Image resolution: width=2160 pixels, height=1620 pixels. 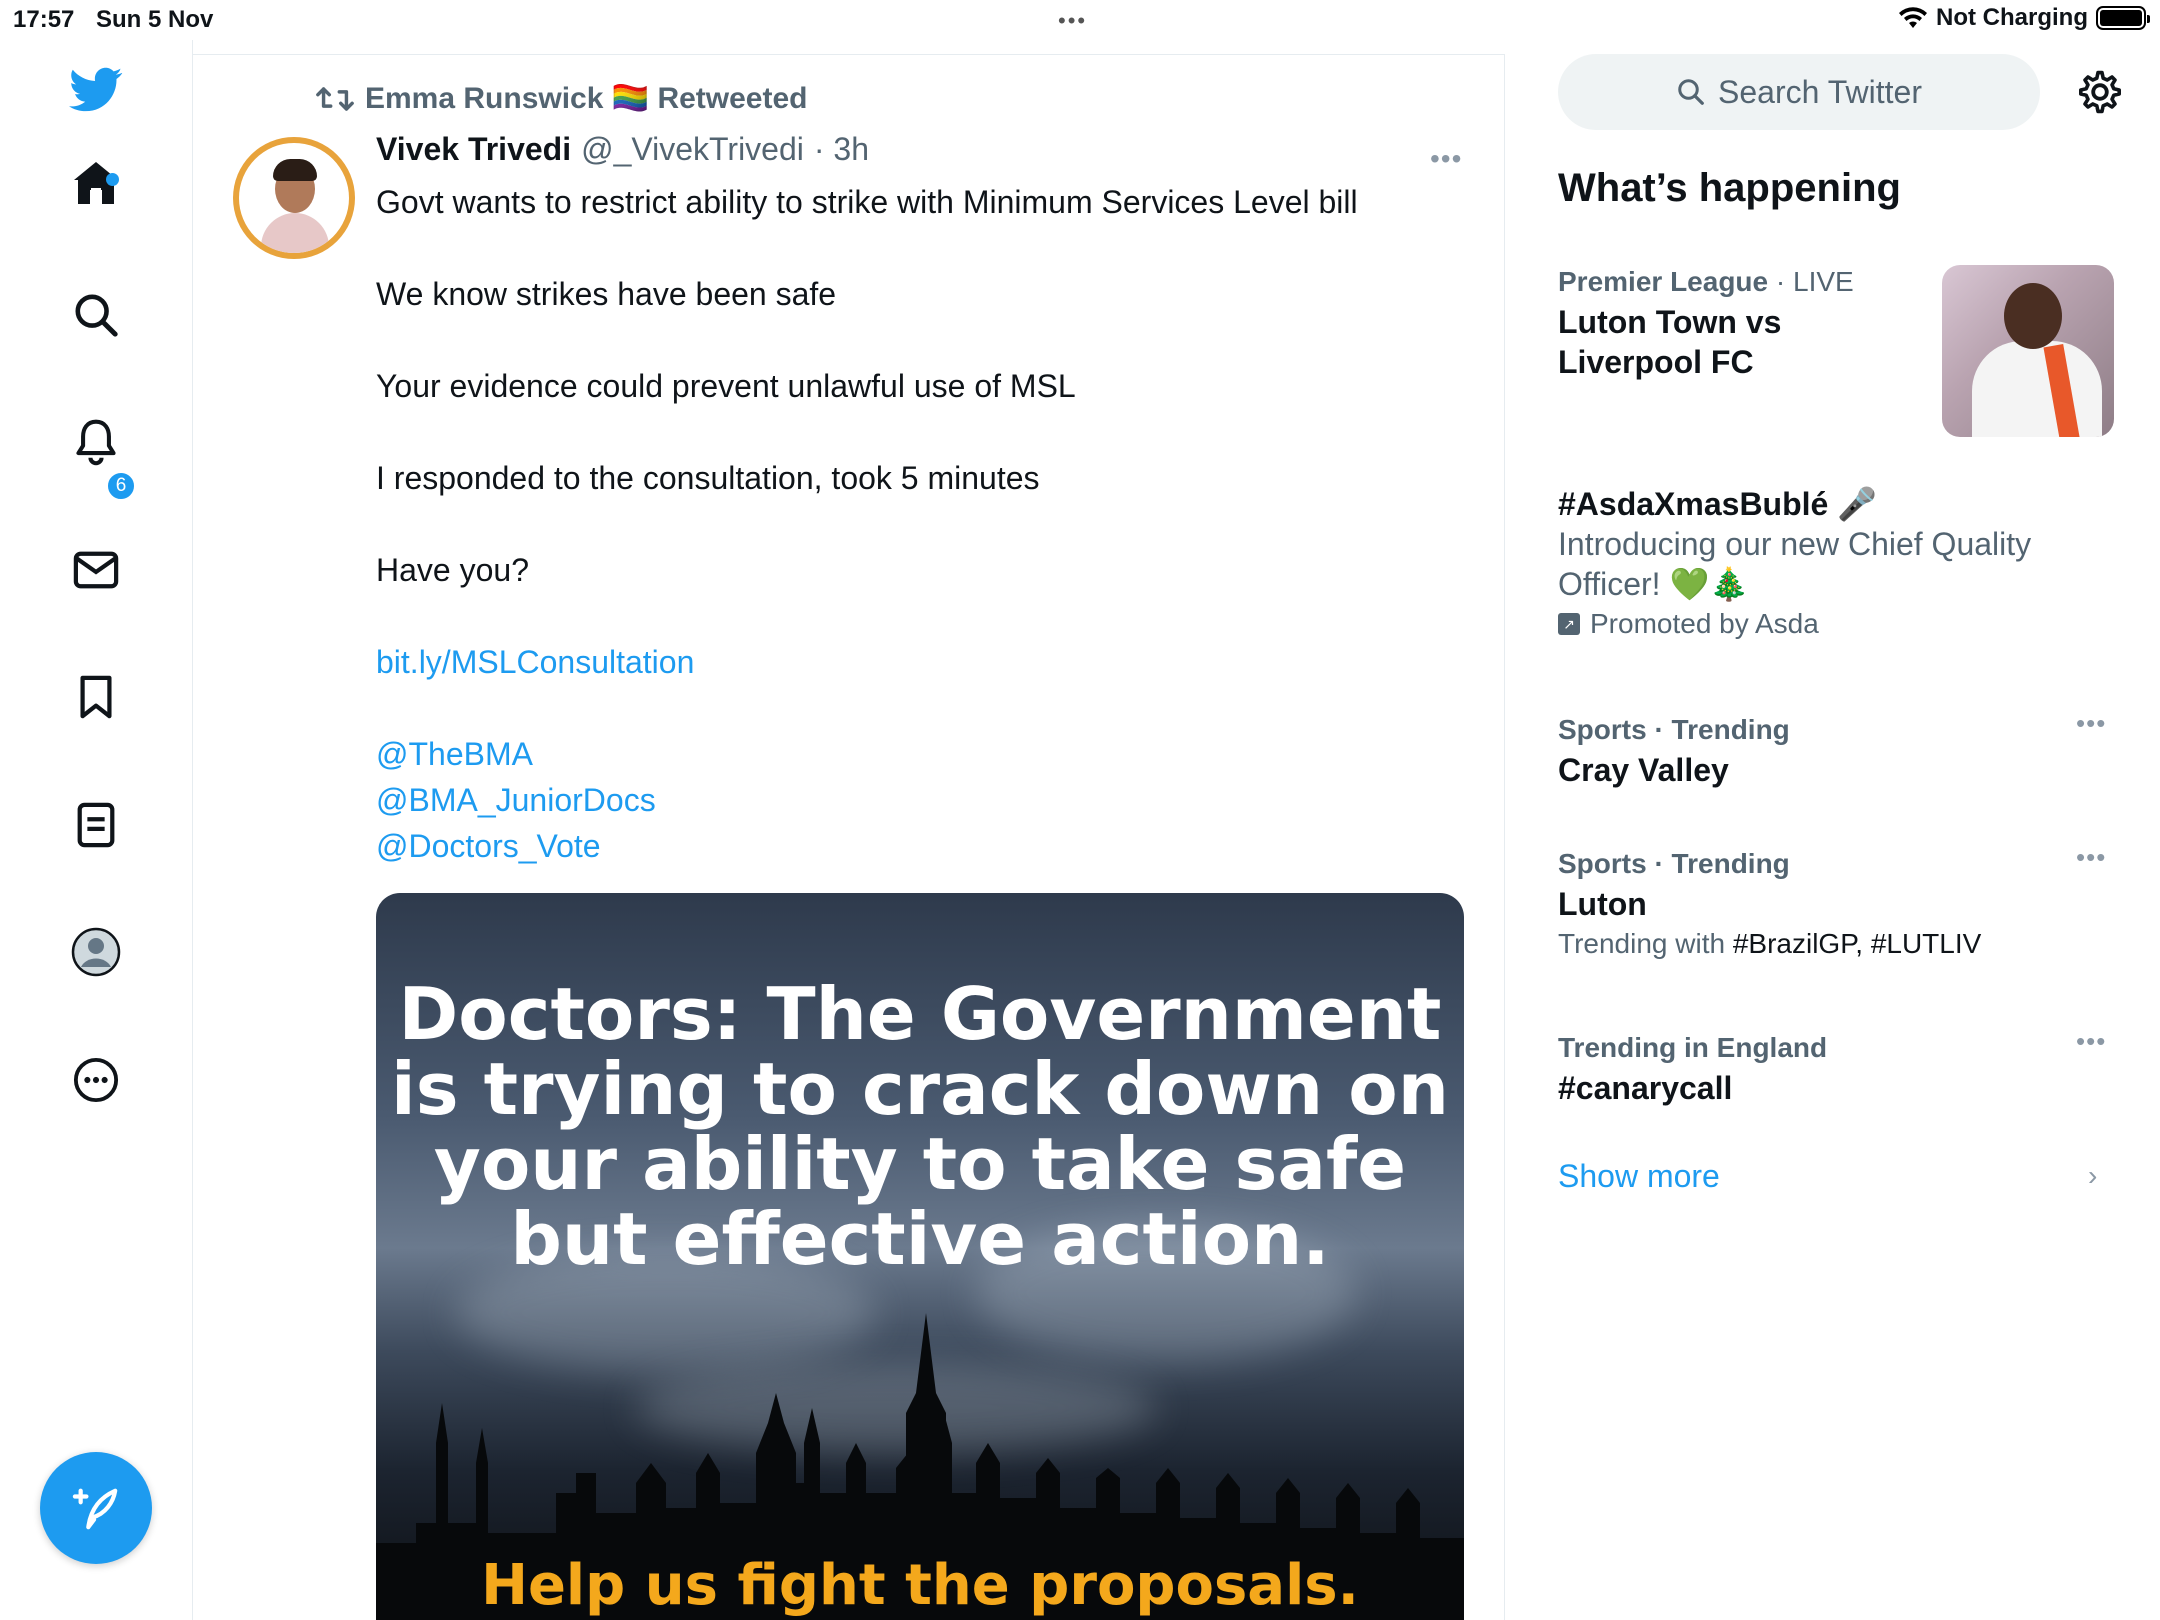 What do you see at coordinates (2028, 351) in the screenshot?
I see `trend-thumbnail` at bounding box center [2028, 351].